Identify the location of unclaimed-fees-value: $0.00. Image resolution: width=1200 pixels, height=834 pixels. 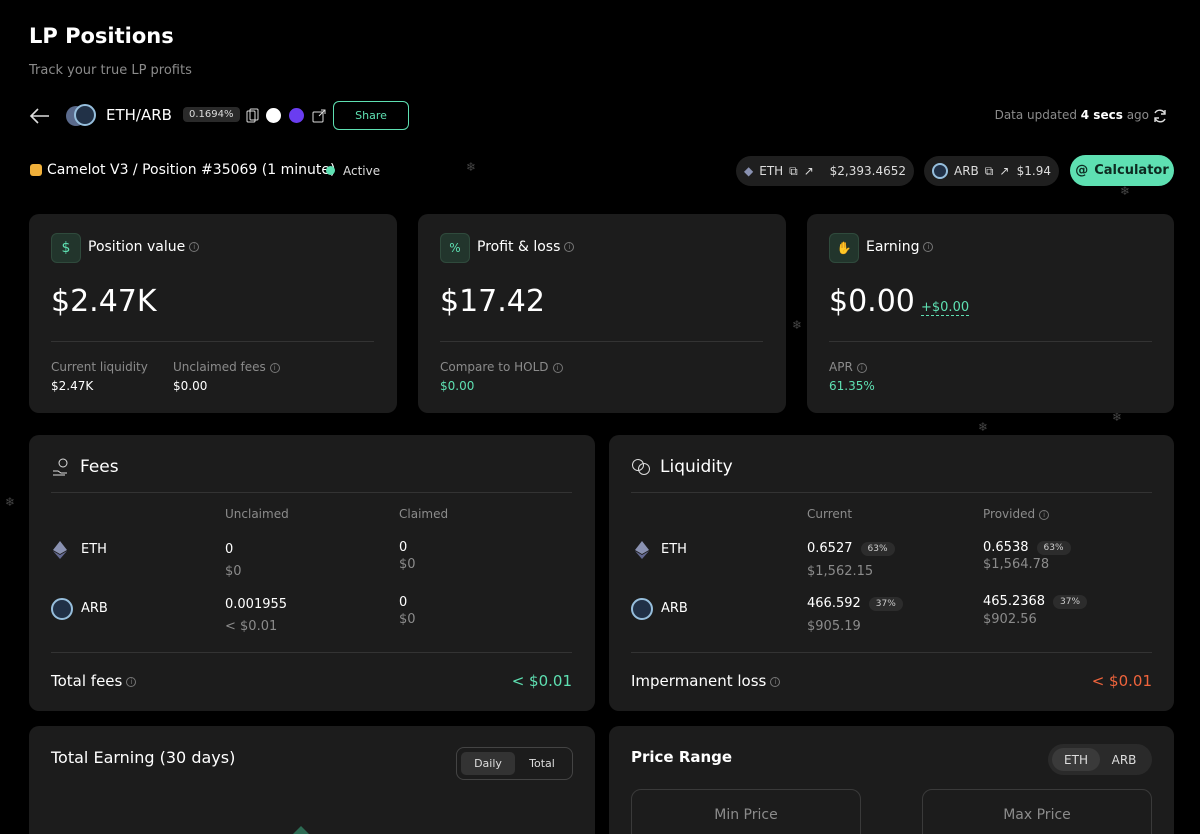
(190, 386).